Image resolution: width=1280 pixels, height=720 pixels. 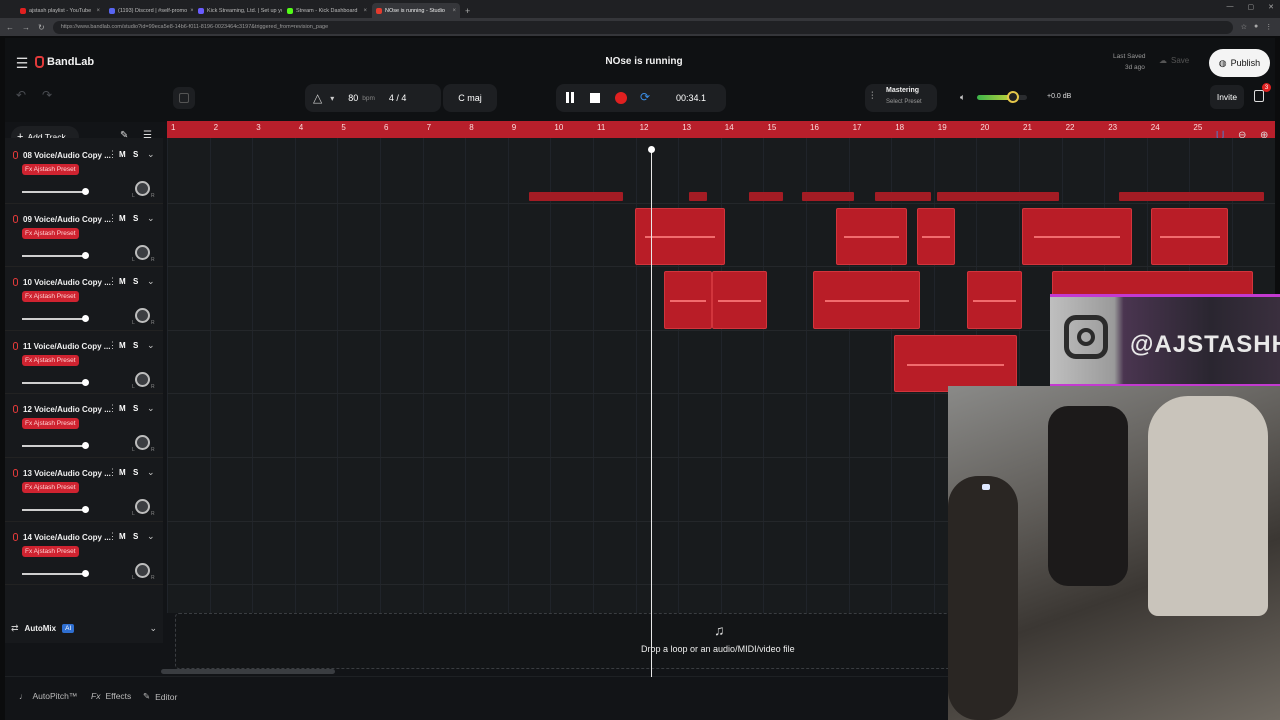 I want to click on speaker-icon: 🔈︎, so click(x=962, y=97).